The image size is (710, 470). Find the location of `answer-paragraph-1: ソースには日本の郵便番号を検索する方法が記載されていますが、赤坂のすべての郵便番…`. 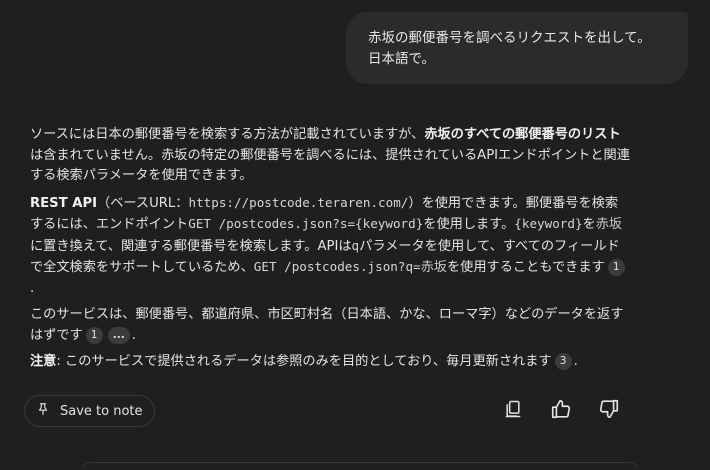

answer-paragraph-1: ソースには日本の郵便番号を検索する方法が記載されていますが、赤坂のすべての郵便番… is located at coordinates (330, 156).